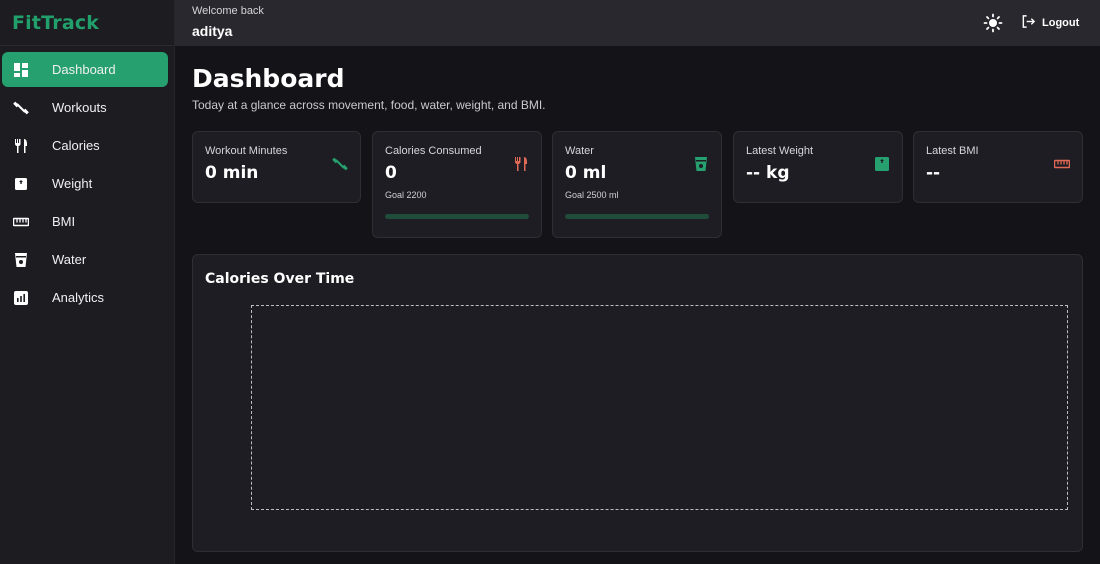 The height and width of the screenshot is (564, 1100). Describe the element at coordinates (85, 221) in the screenshot. I see `sidebar-item-bmi: BMI` at that location.